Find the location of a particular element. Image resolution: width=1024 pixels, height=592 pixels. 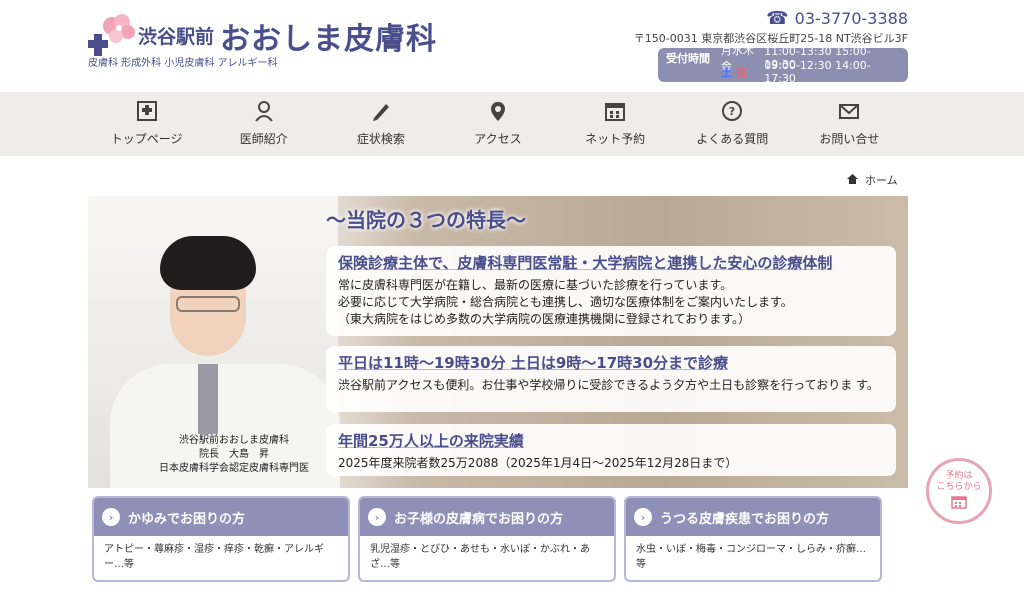

feature-heading: 平日は11時〜19時30分 土日は9時〜17時30分まで診療 is located at coordinates (533, 363).